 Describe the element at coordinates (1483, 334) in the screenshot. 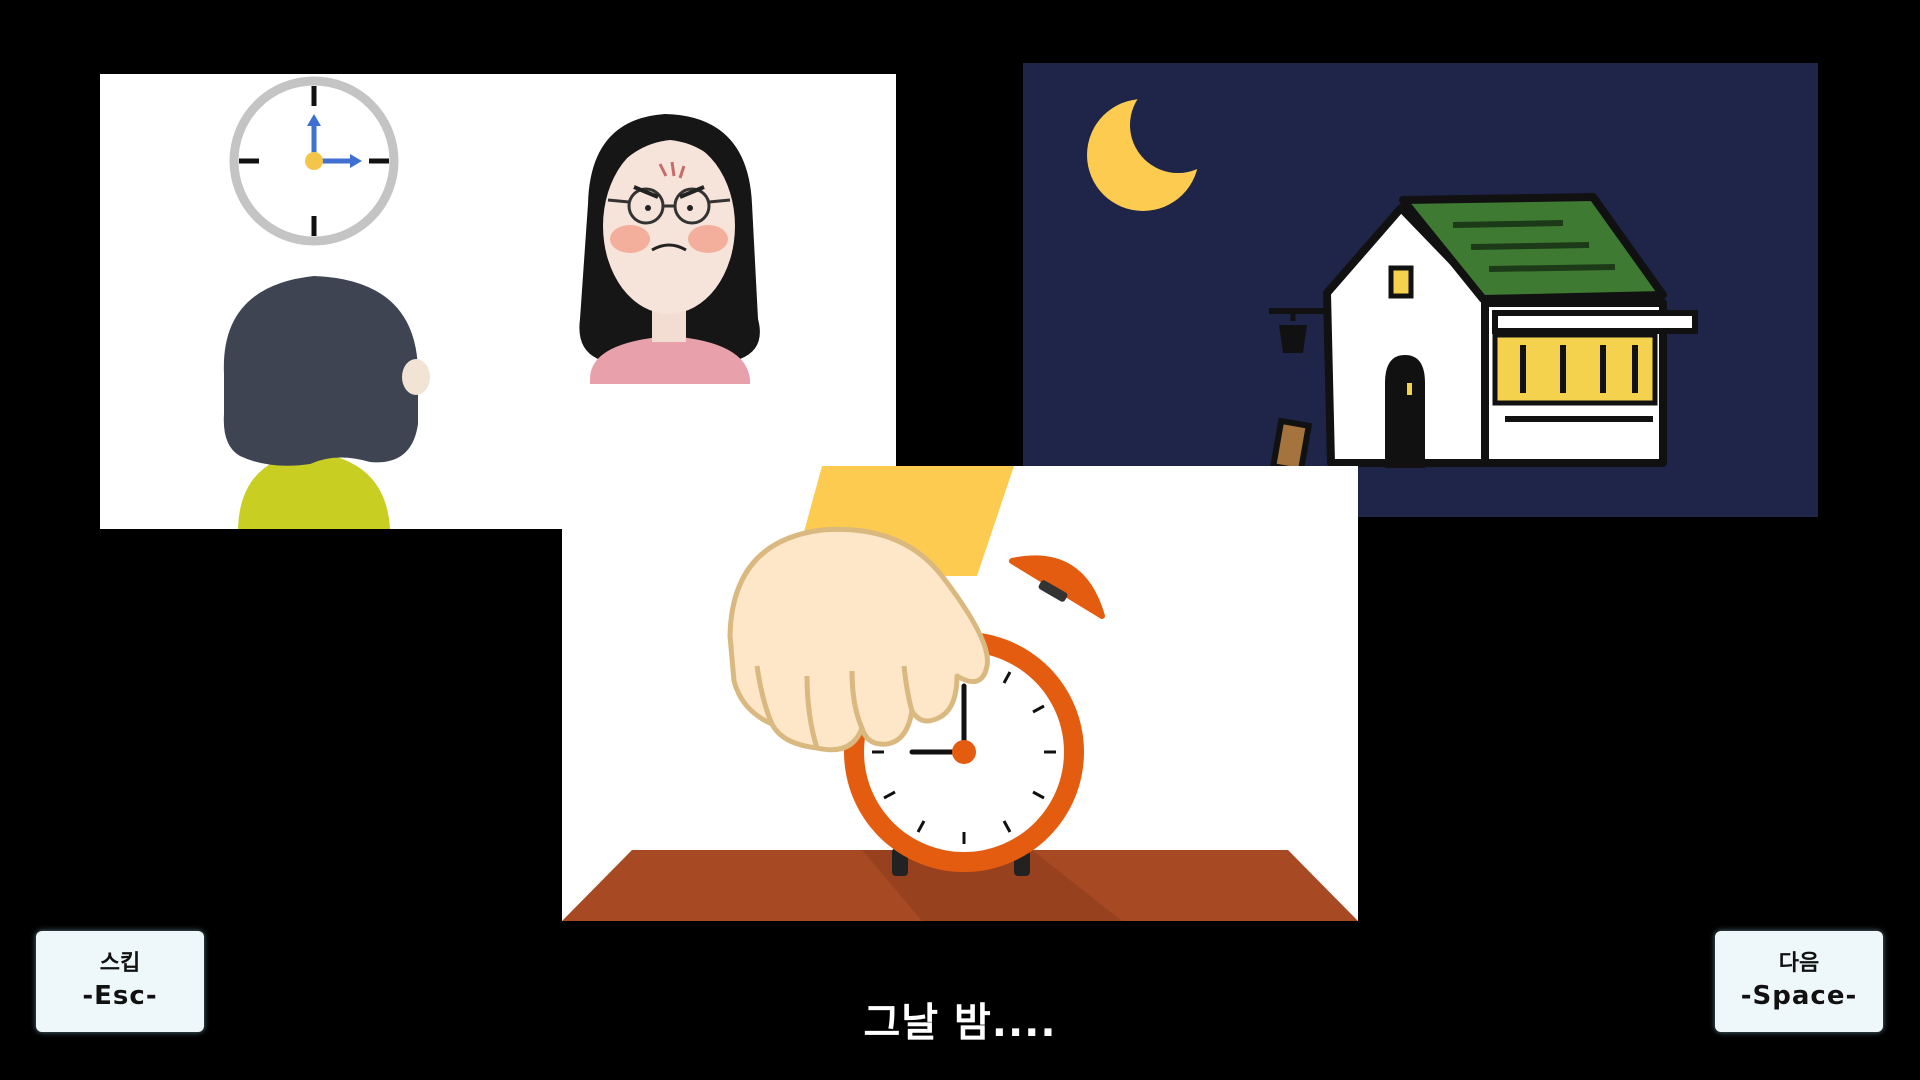

I see `house-illustration` at that location.